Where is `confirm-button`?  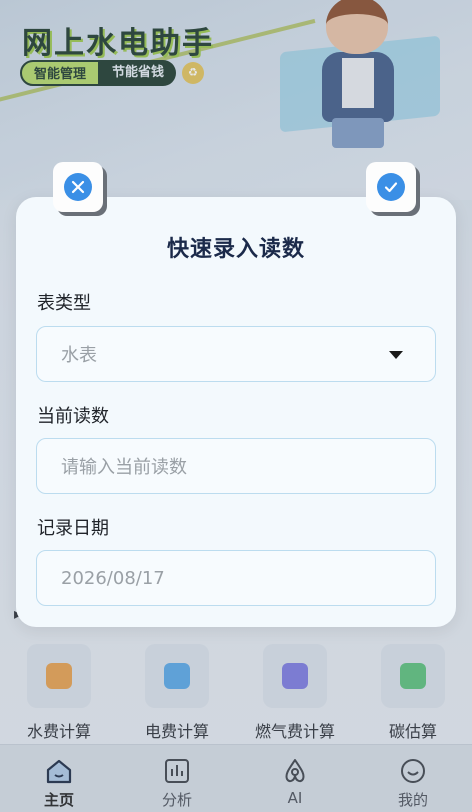
confirm-button is located at coordinates (391, 187).